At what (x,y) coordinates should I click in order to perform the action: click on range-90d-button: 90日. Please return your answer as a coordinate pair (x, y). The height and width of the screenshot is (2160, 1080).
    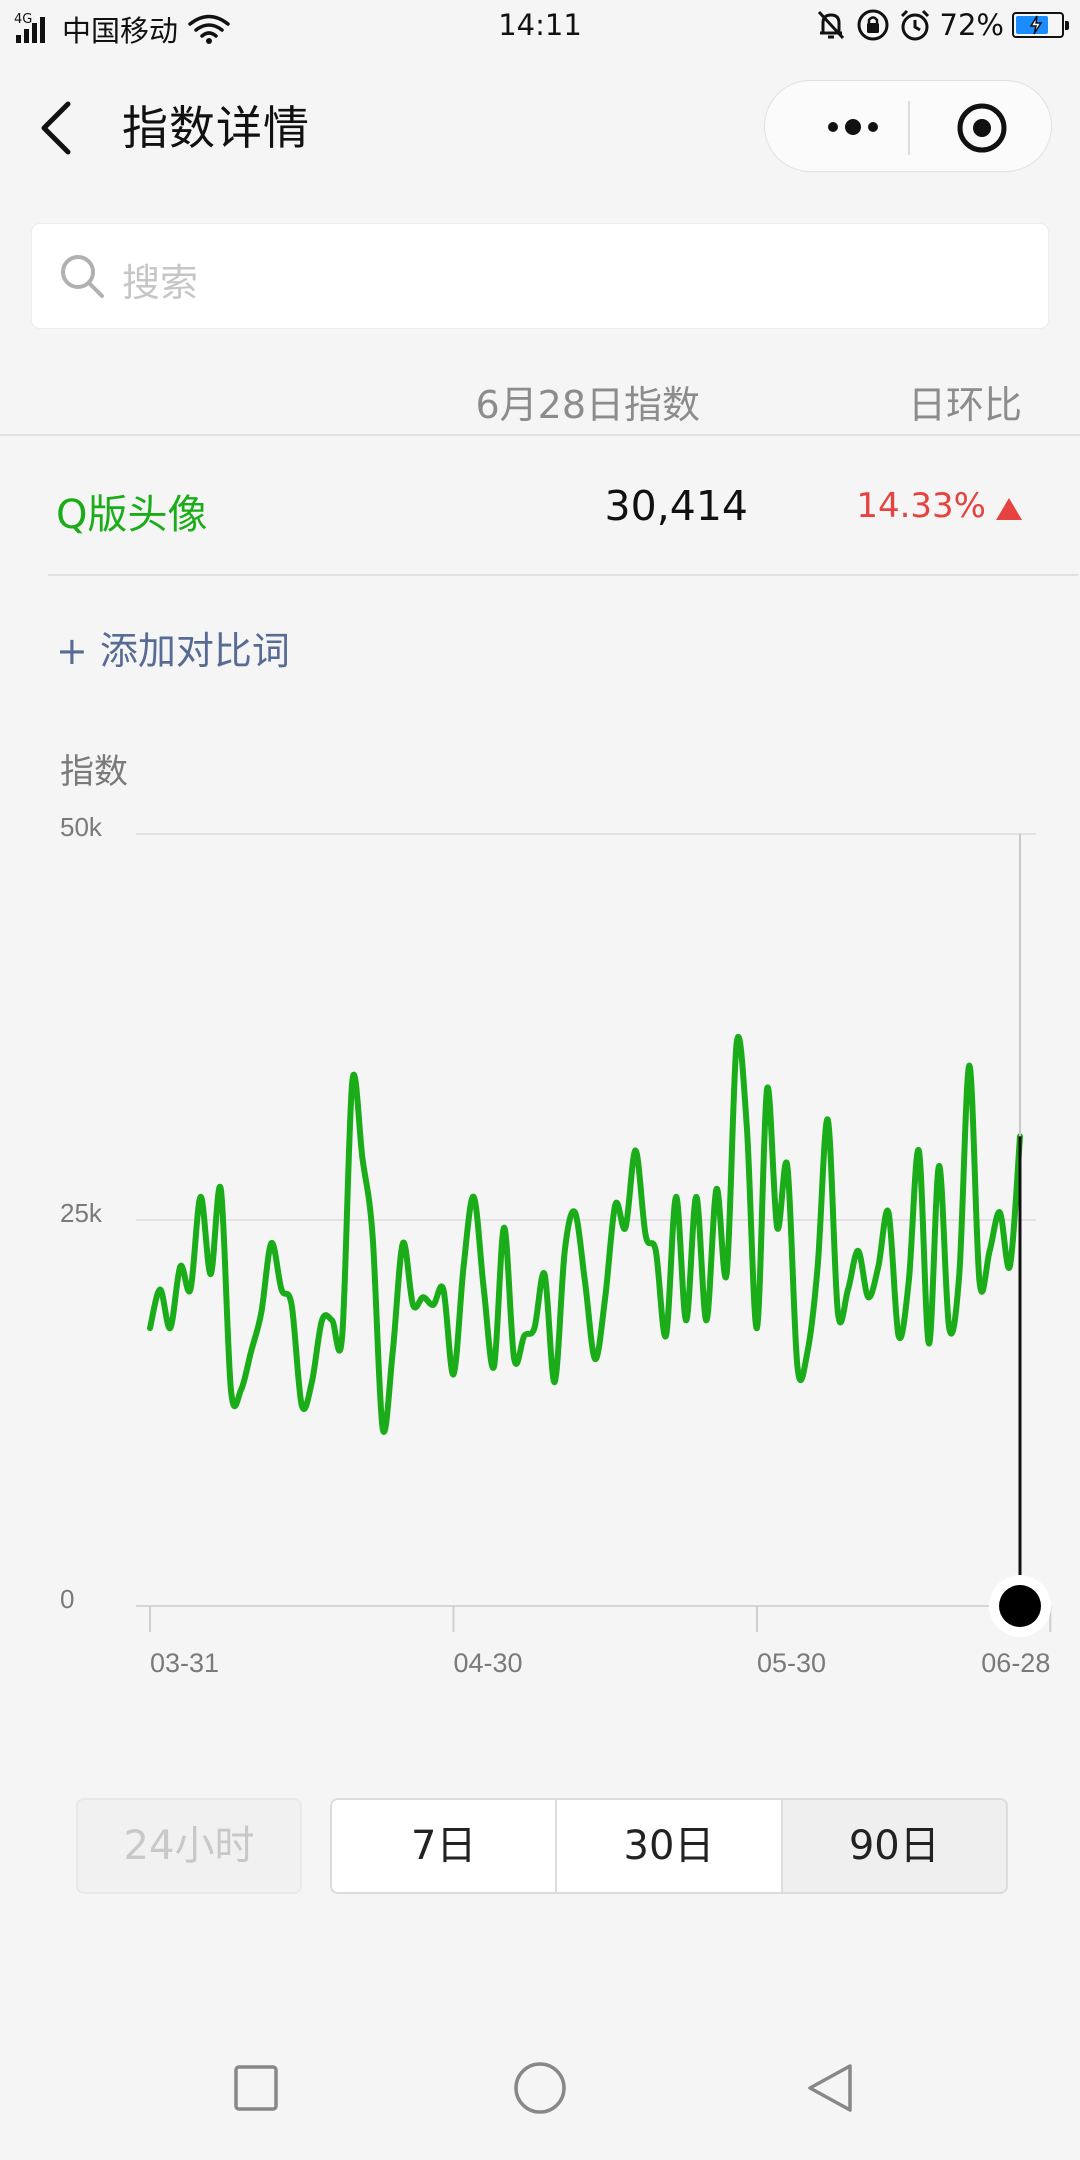
    Looking at the image, I should click on (894, 1846).